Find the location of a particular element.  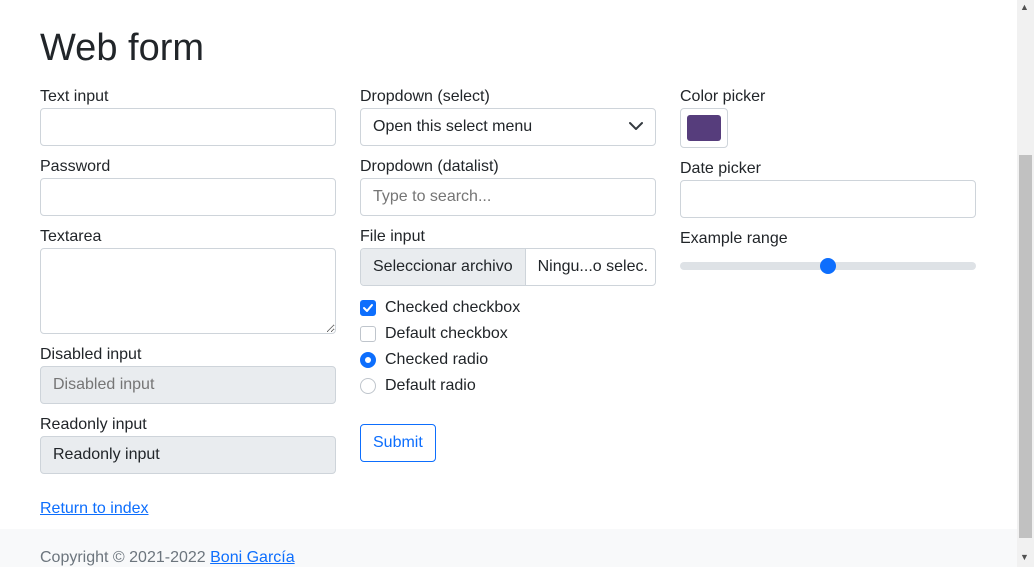

page-title: Web form is located at coordinates (122, 48).